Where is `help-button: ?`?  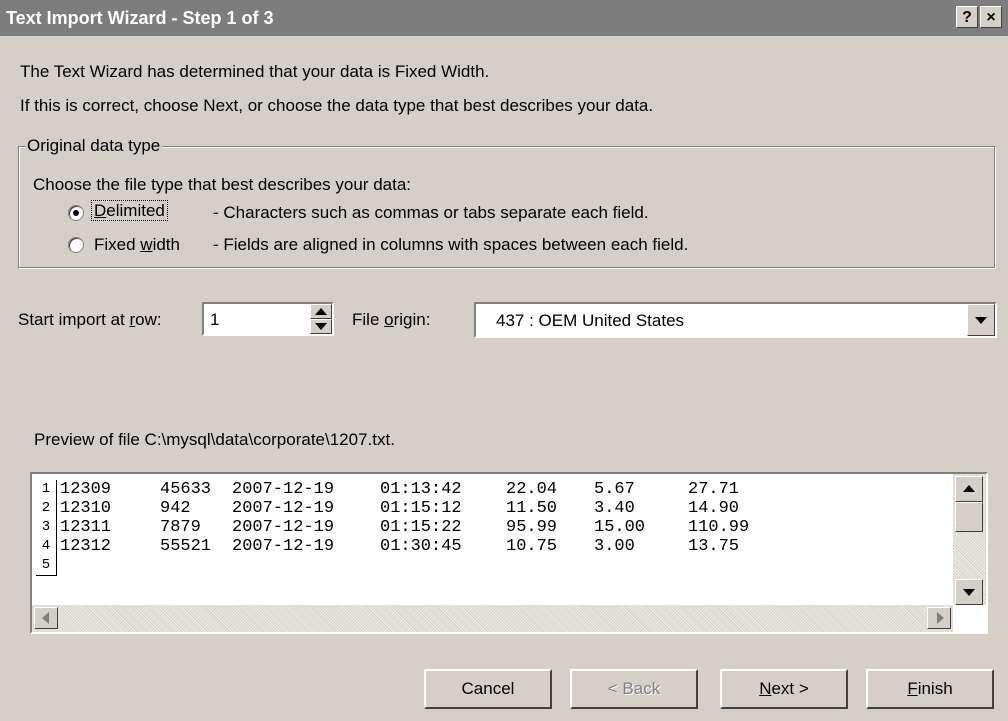
help-button: ? is located at coordinates (967, 17).